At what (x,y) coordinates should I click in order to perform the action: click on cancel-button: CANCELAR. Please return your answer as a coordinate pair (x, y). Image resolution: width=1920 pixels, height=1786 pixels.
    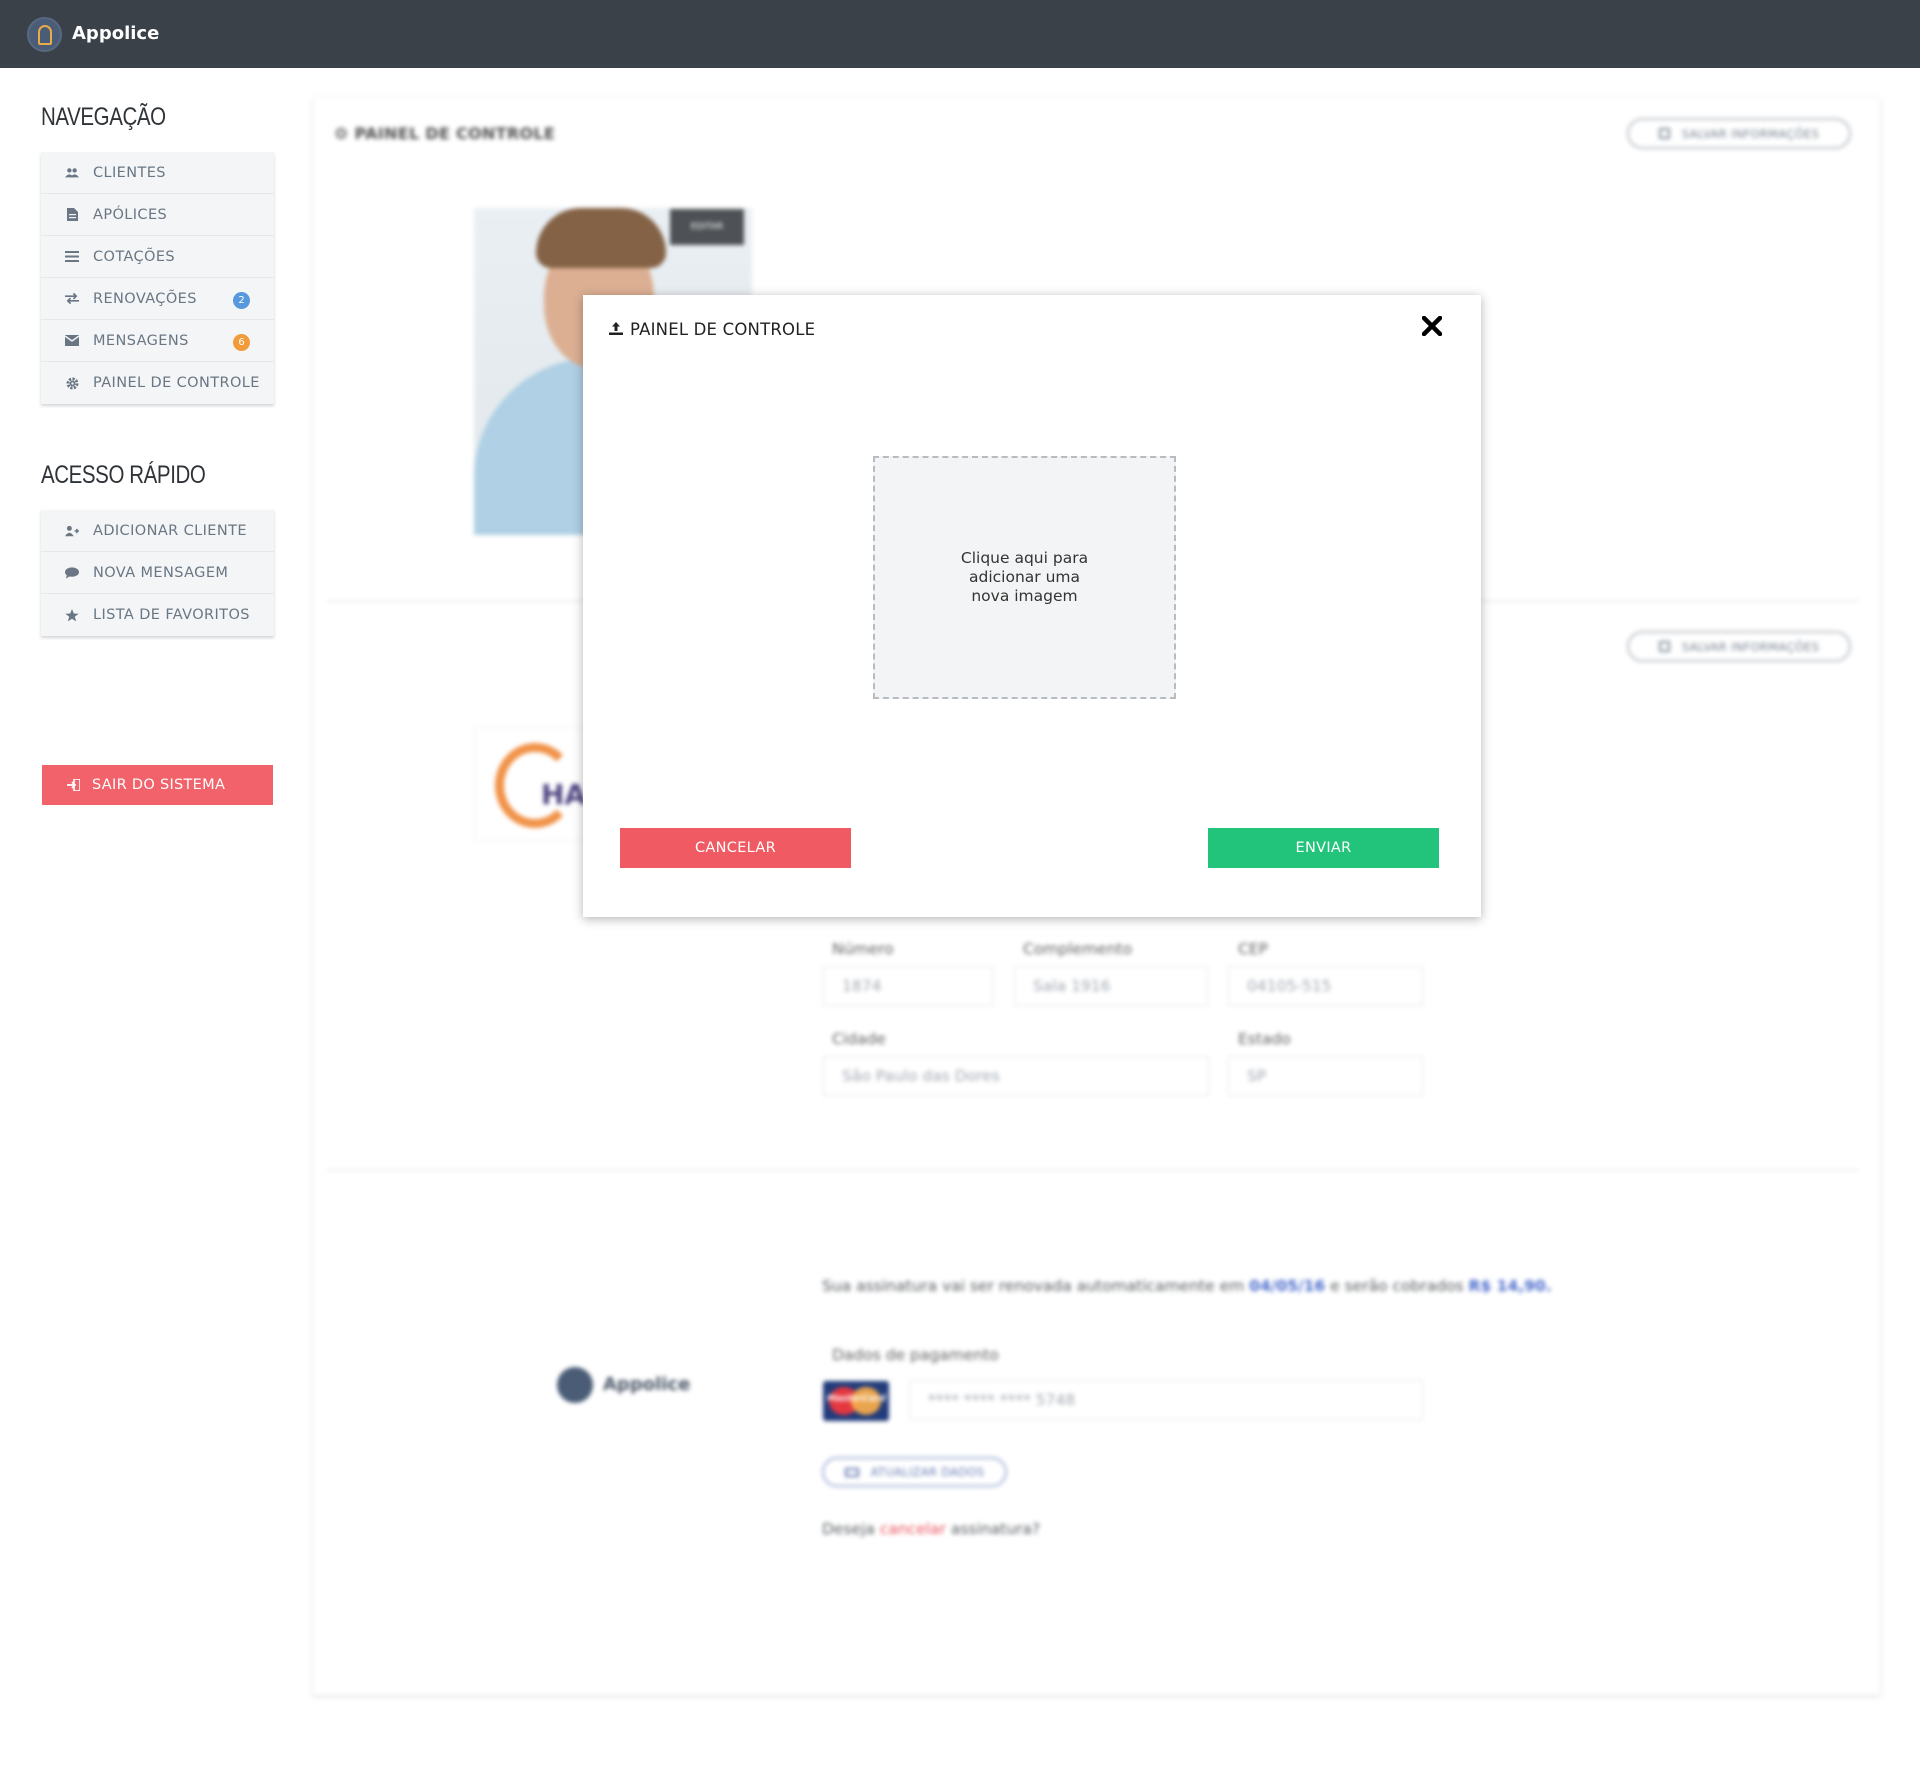
    Looking at the image, I should click on (735, 848).